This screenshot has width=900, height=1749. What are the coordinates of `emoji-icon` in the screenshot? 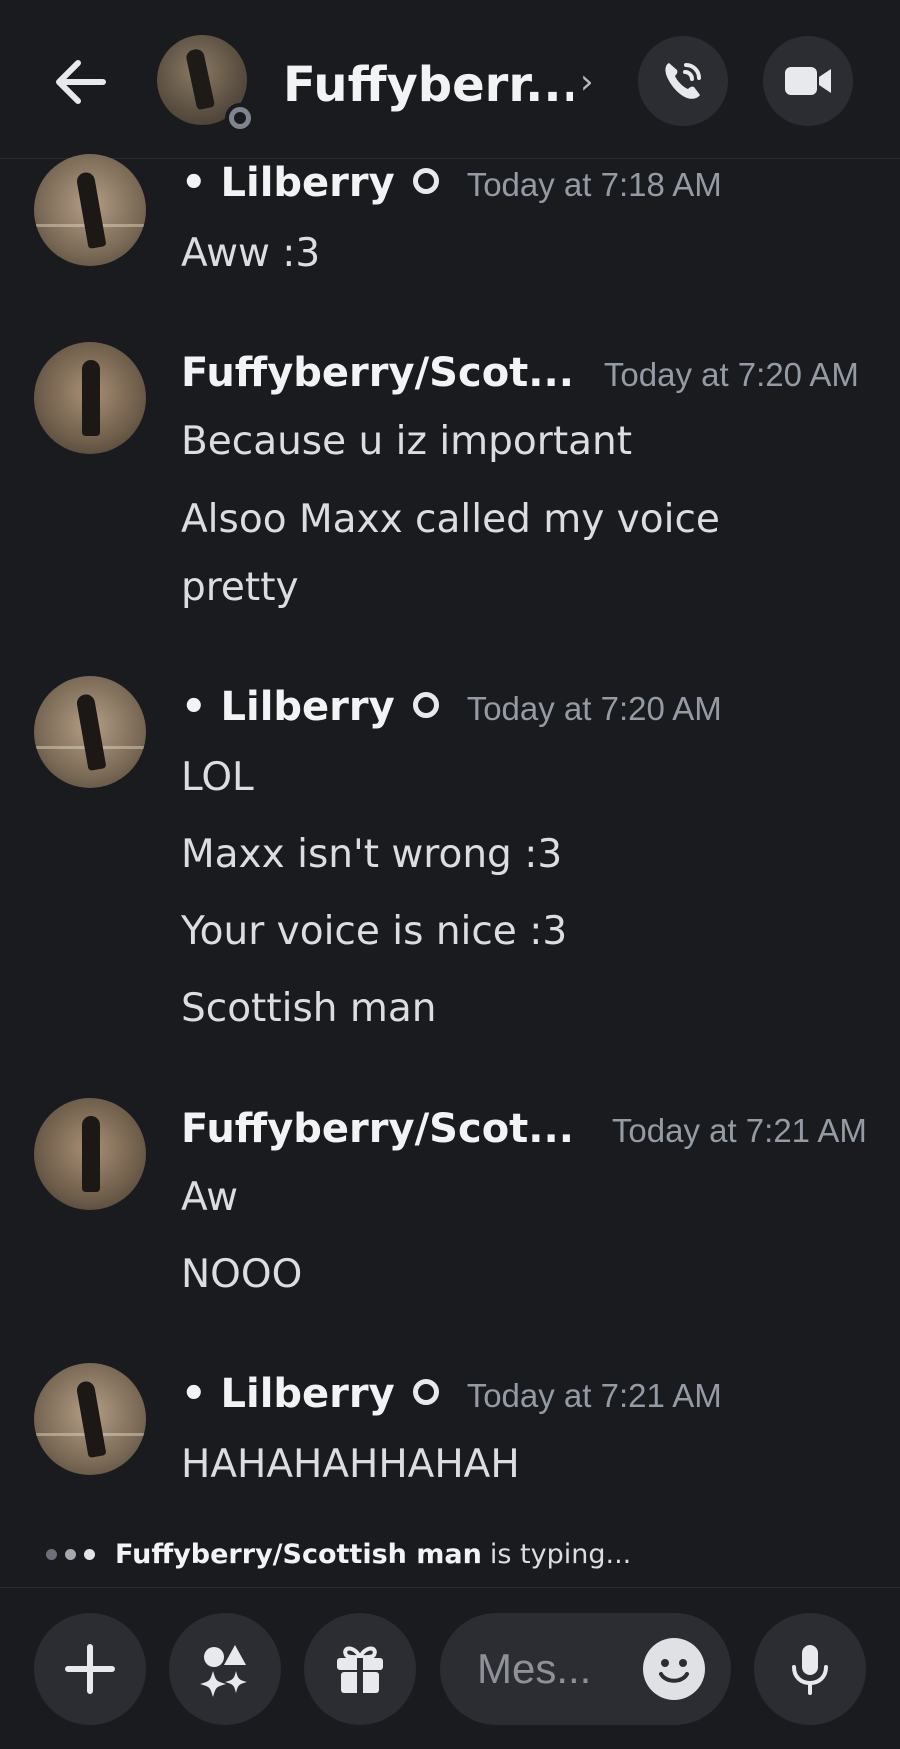 It's located at (674, 1671).